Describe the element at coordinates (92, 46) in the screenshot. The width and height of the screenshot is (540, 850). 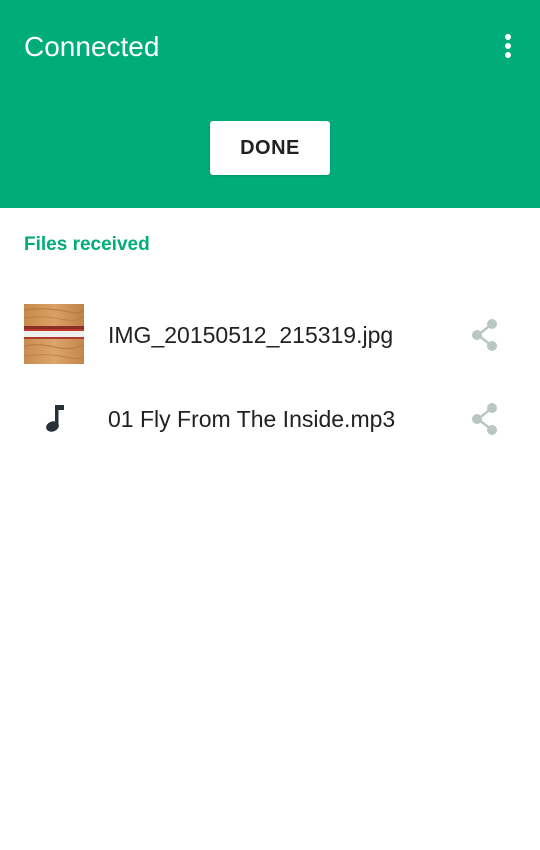
I see `page-title: Connected` at that location.